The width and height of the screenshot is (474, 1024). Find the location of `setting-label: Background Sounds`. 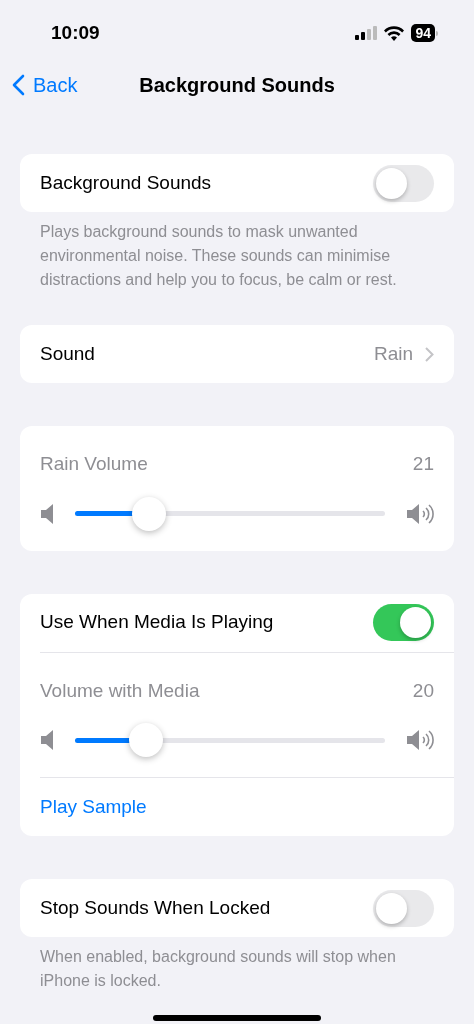

setting-label: Background Sounds is located at coordinates (126, 182).